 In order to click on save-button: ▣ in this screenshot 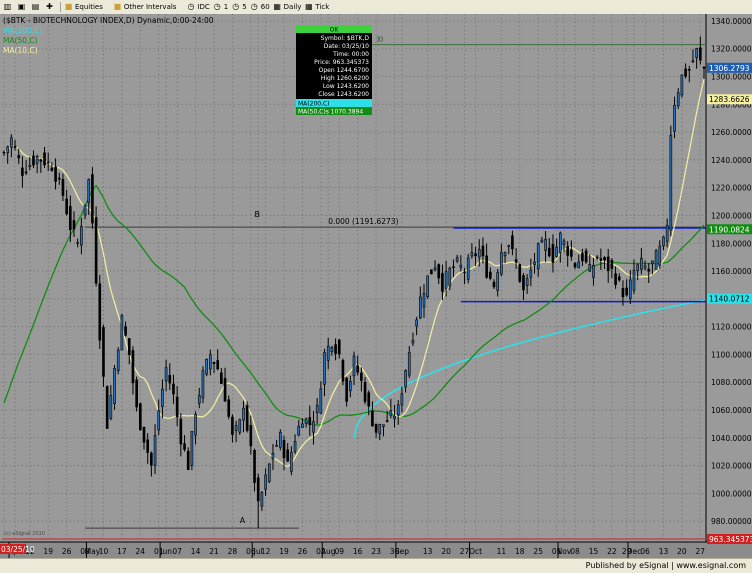, I will do `click(22, 7)`.